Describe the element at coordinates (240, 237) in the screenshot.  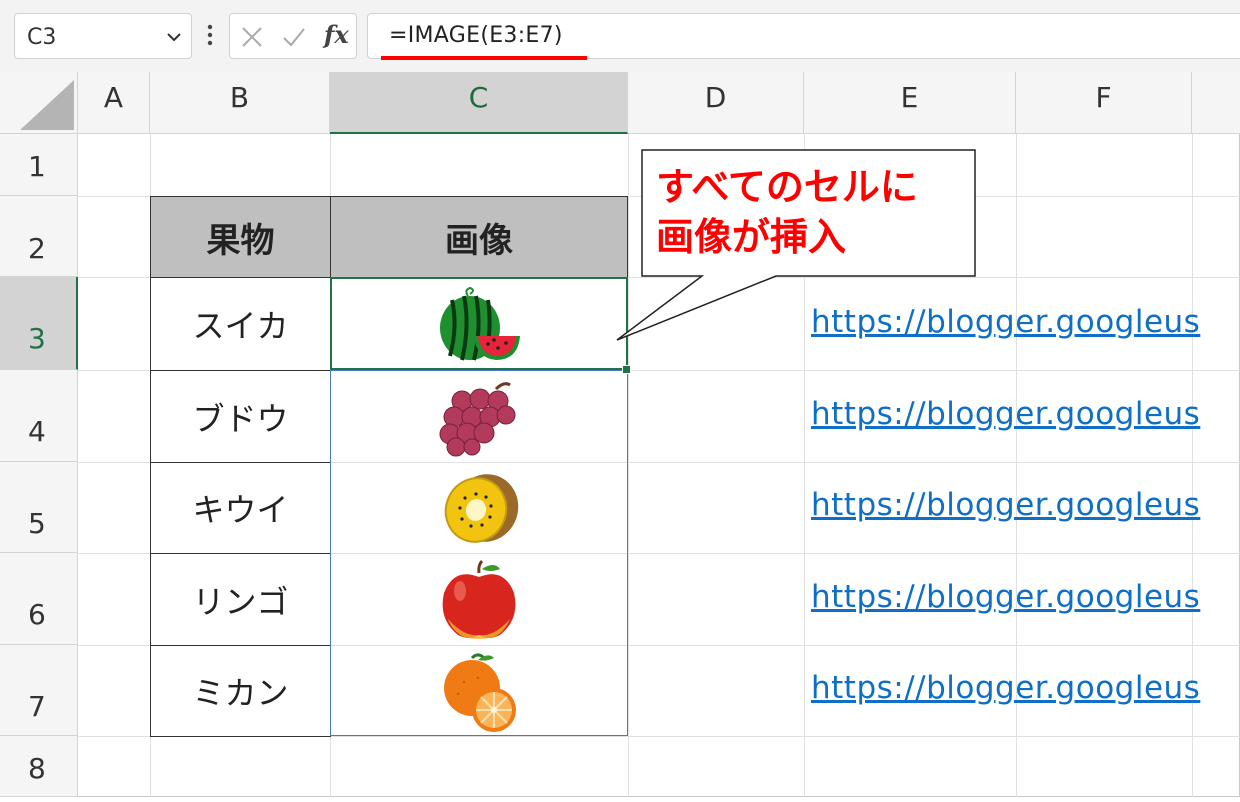
I see `table-header-fruit: 果物` at that location.